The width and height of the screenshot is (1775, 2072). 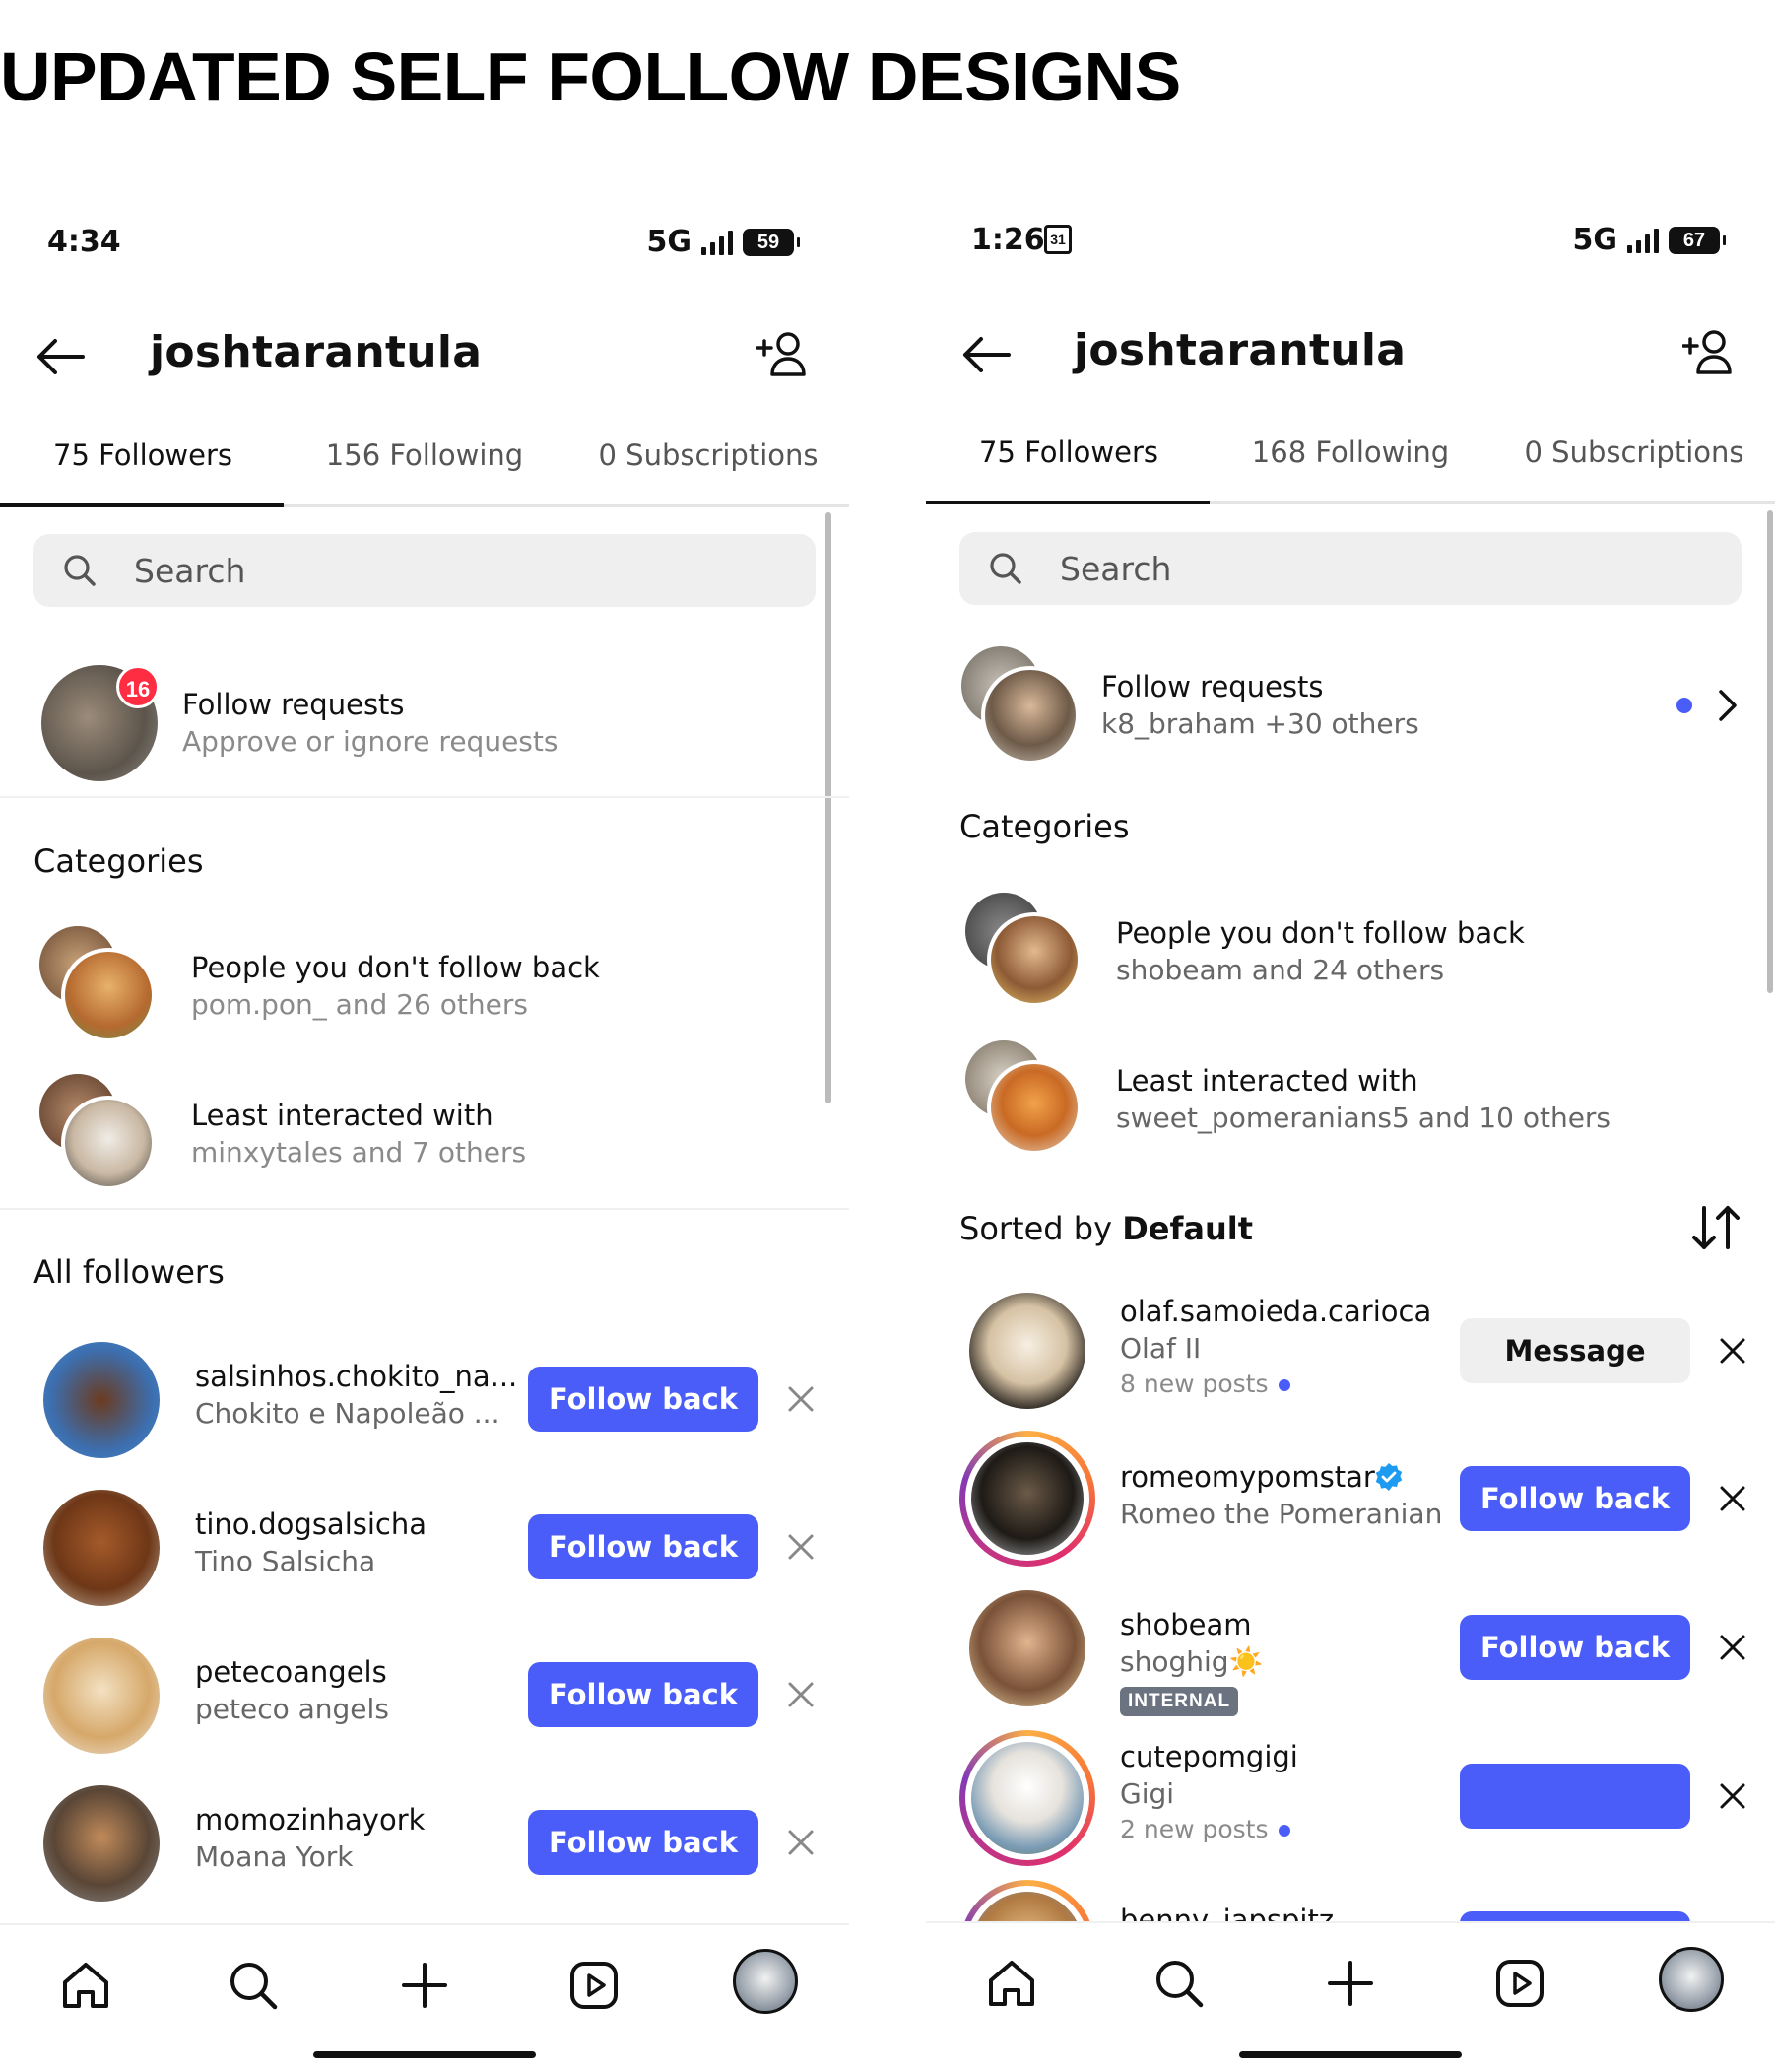 What do you see at coordinates (292, 1709) in the screenshot?
I see `follower-name: peteco angels` at bounding box center [292, 1709].